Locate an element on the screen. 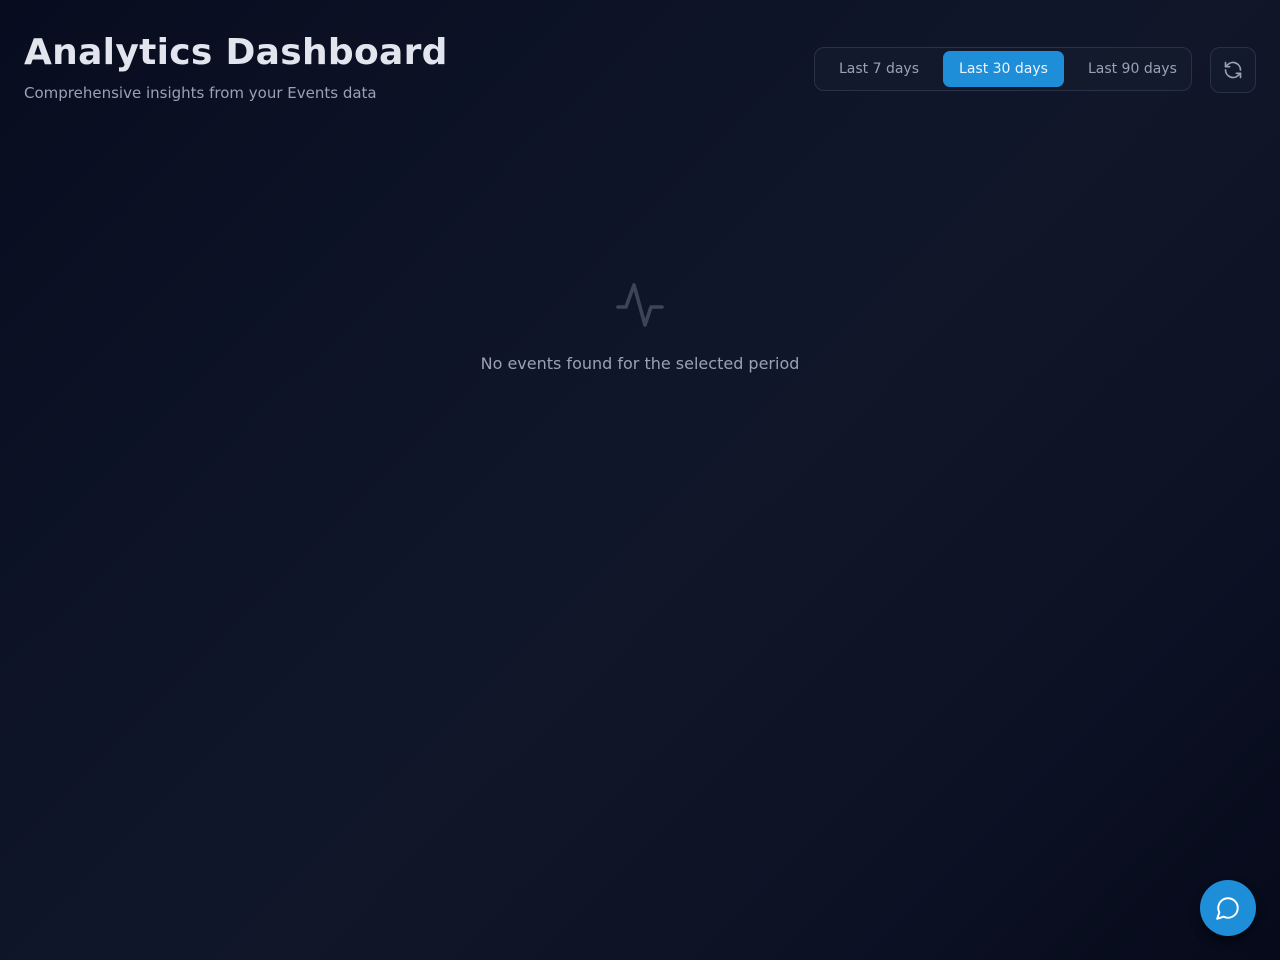 This screenshot has height=960, width=1280. date-range-selector: Last 7 days Last 30 days Last 90 days is located at coordinates (1003, 69).